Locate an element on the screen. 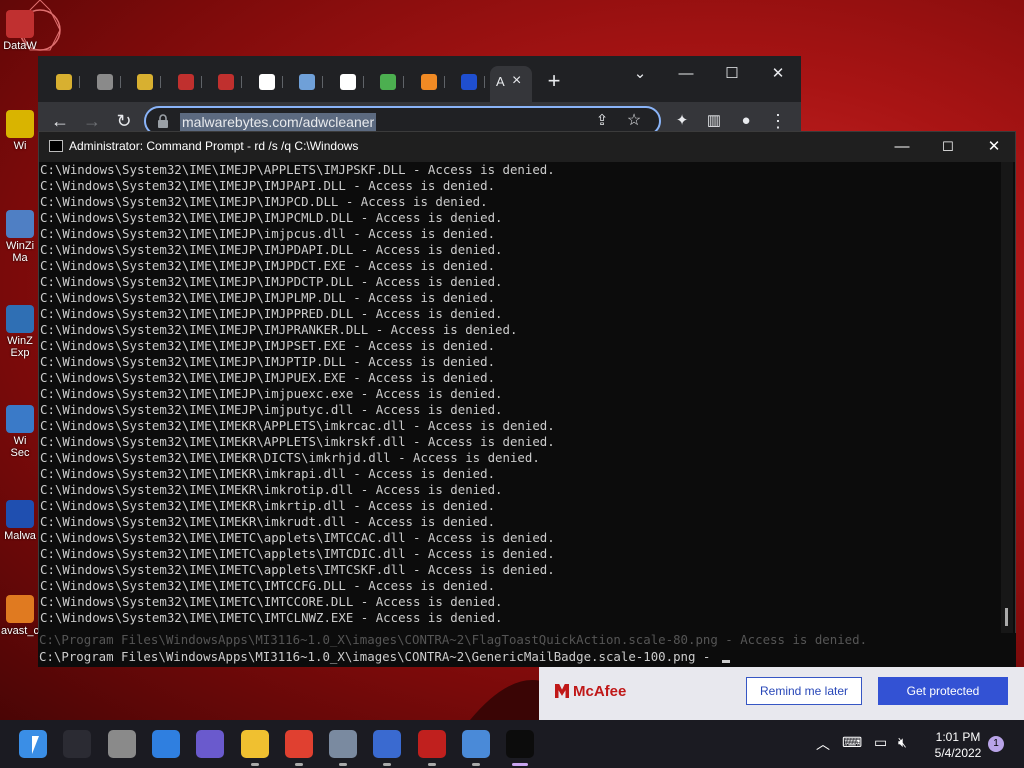  tab-strip: A × + ⌄ — ☐ ✕ is located at coordinates (419, 79).